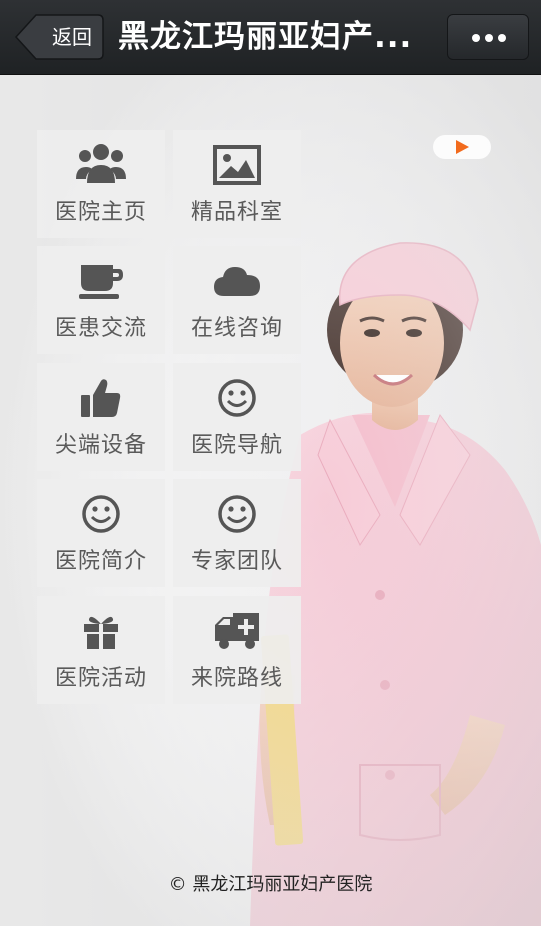  Describe the element at coordinates (101, 281) in the screenshot. I see `coffee-cup-icon` at that location.